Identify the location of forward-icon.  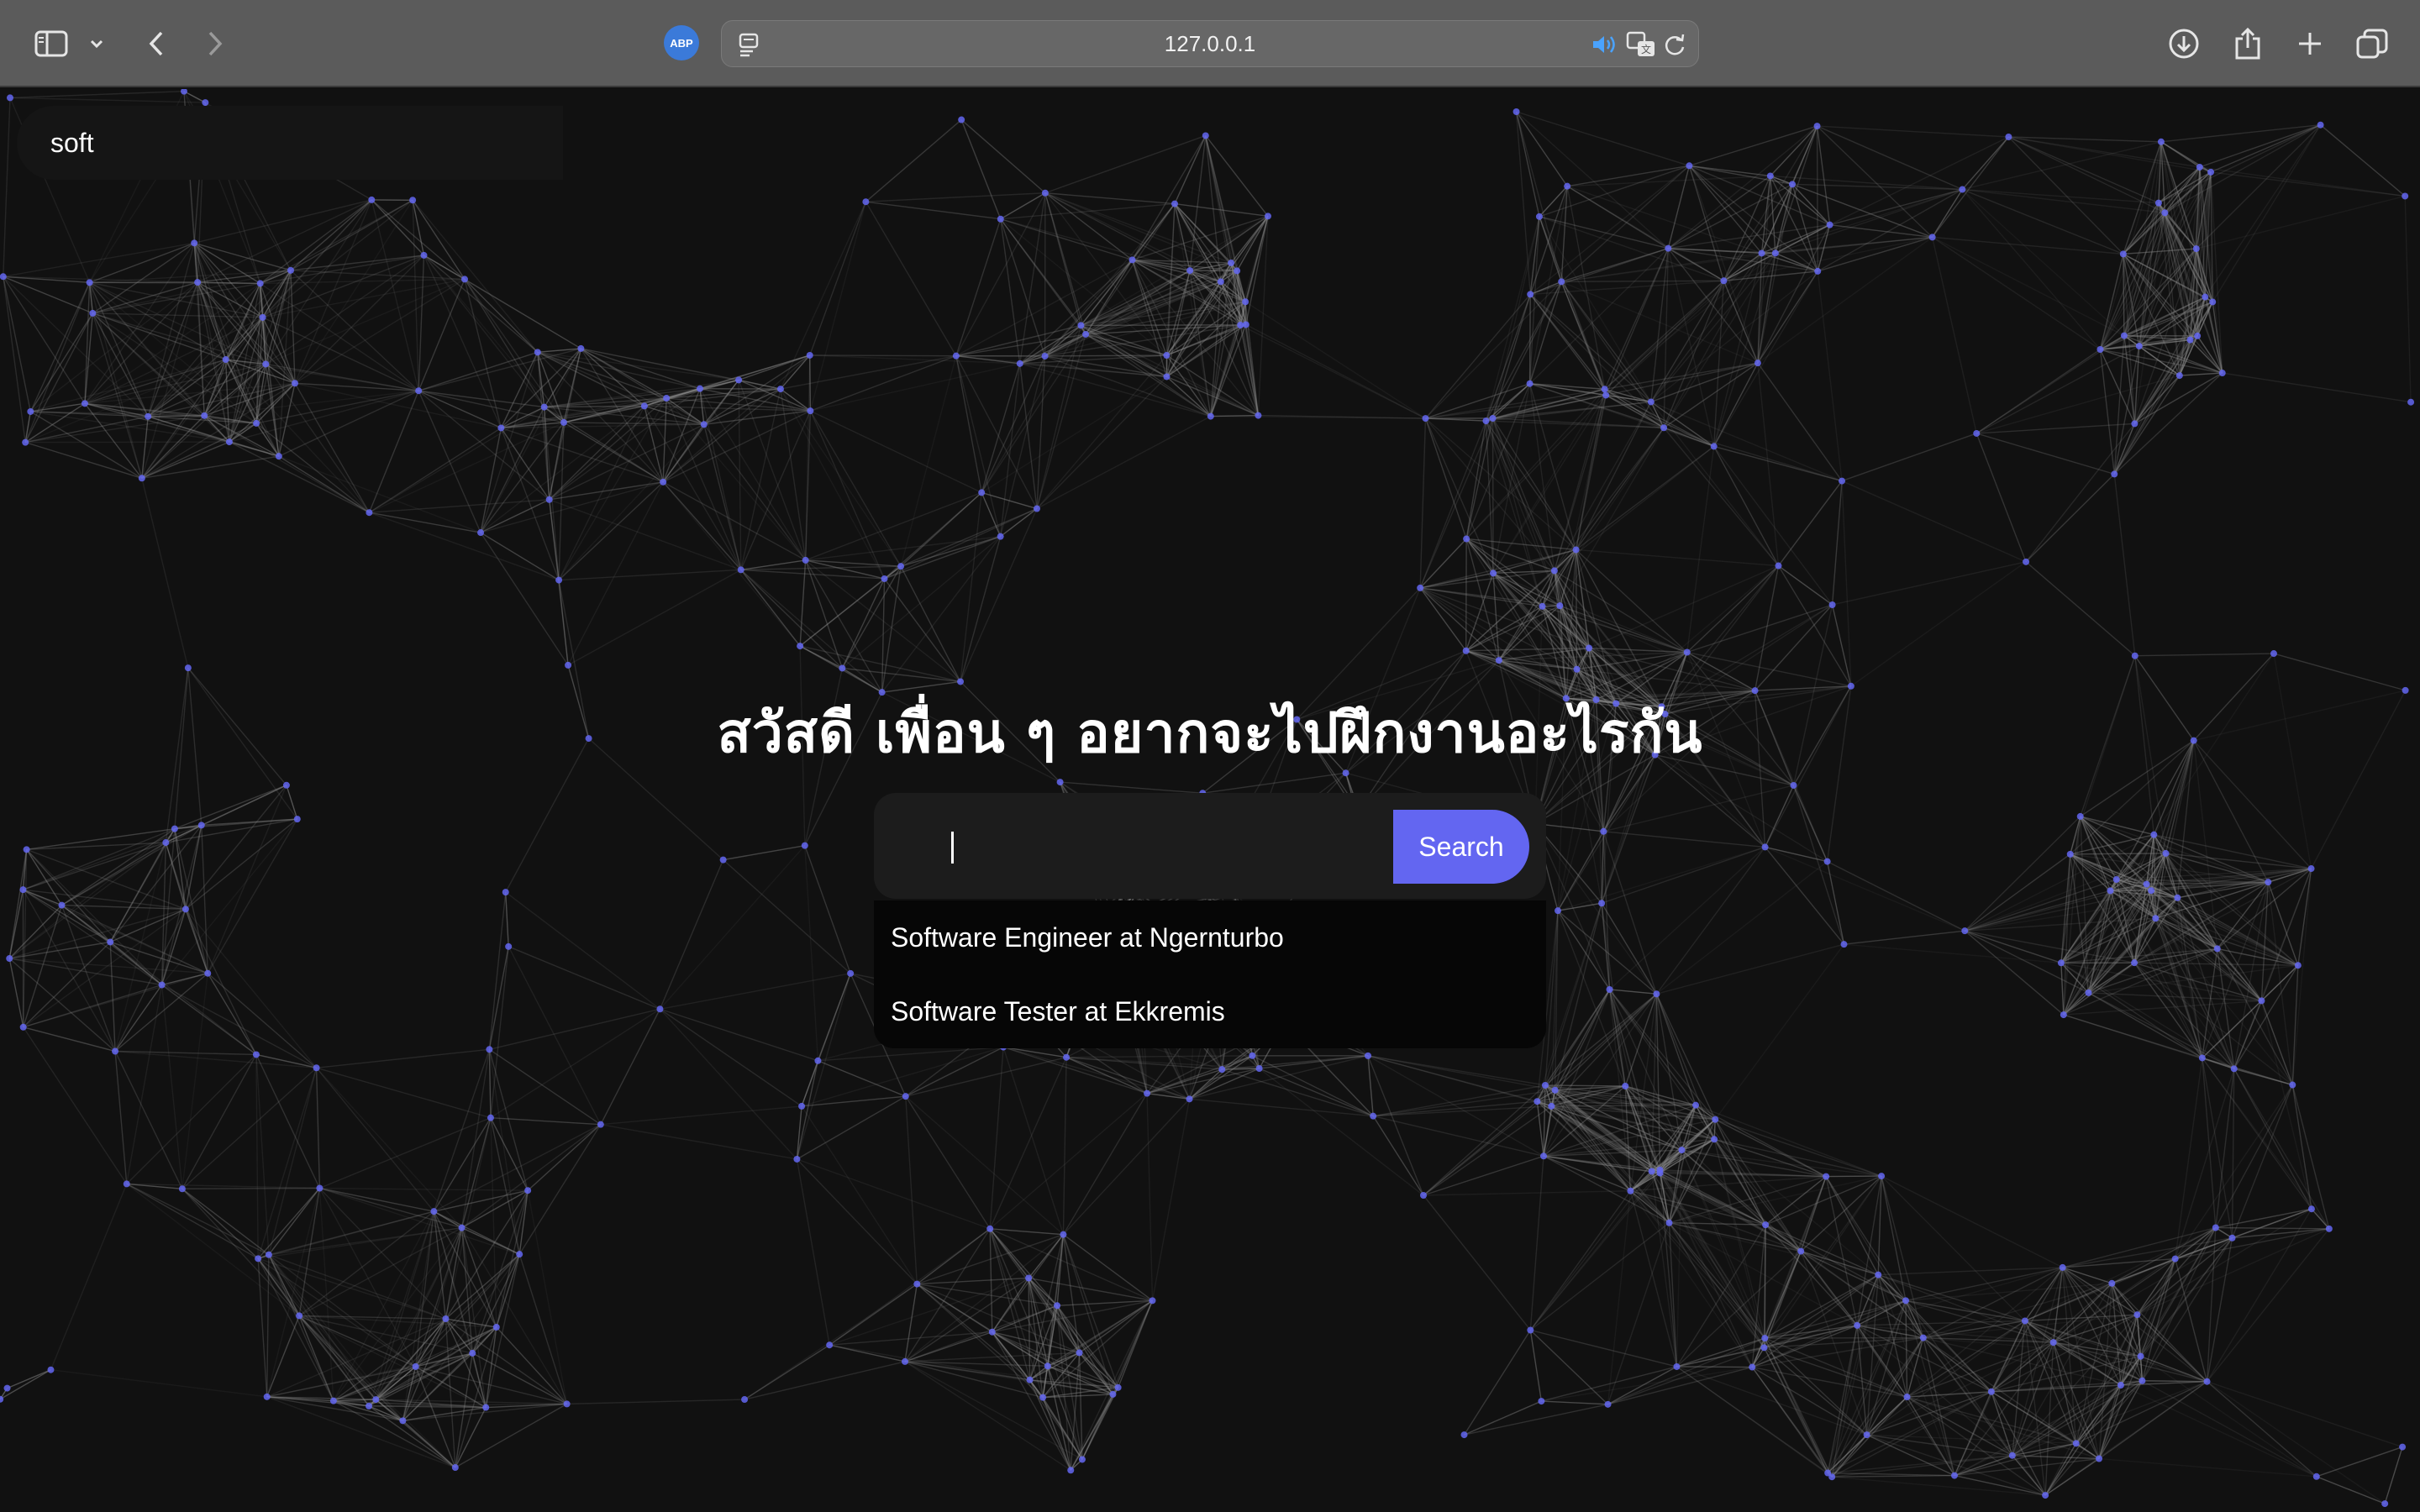
(215, 43).